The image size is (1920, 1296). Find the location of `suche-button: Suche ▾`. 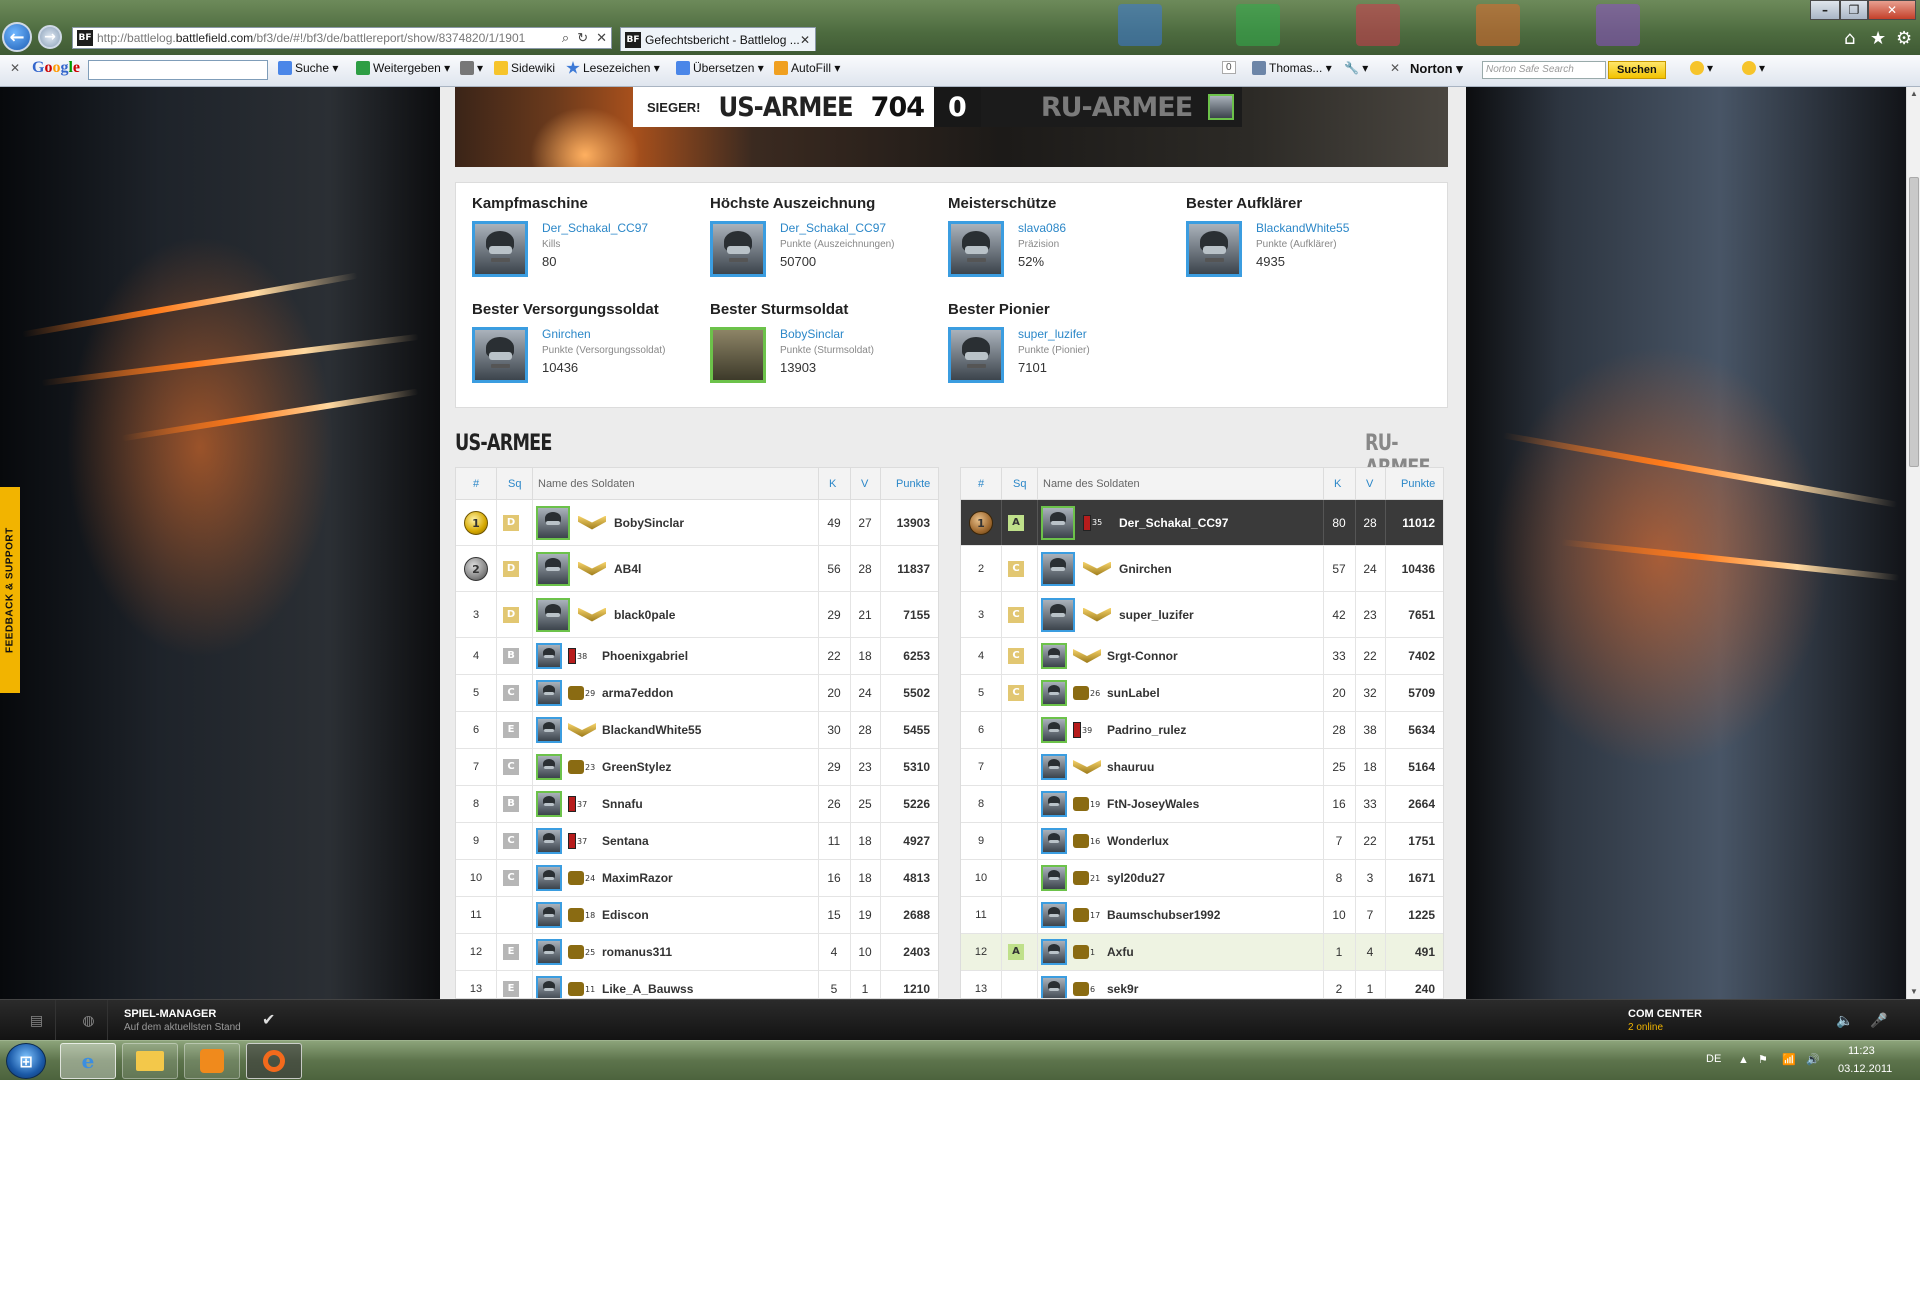

suche-button: Suche ▾ is located at coordinates (308, 68).